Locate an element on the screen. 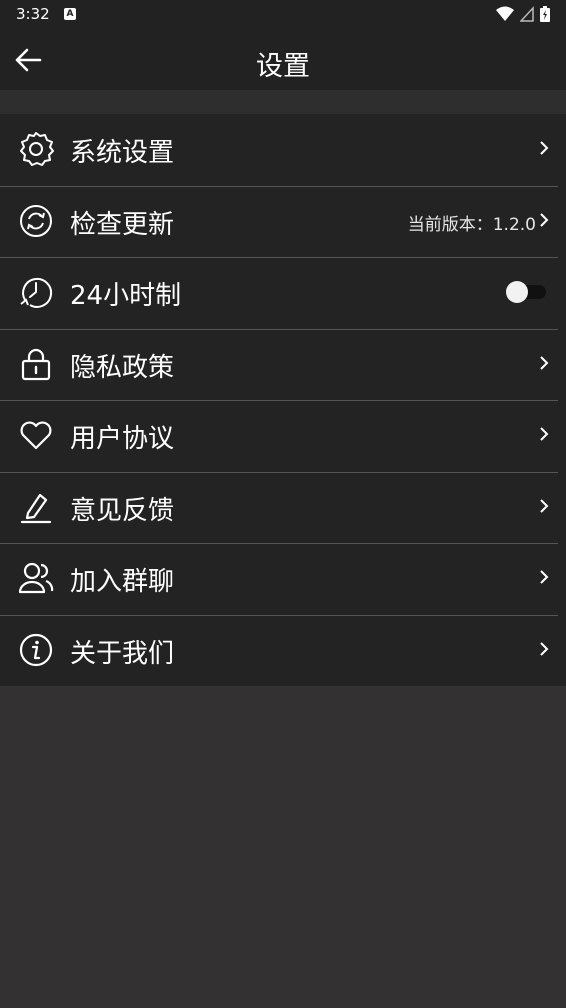  wifi-icon is located at coordinates (505, 13).